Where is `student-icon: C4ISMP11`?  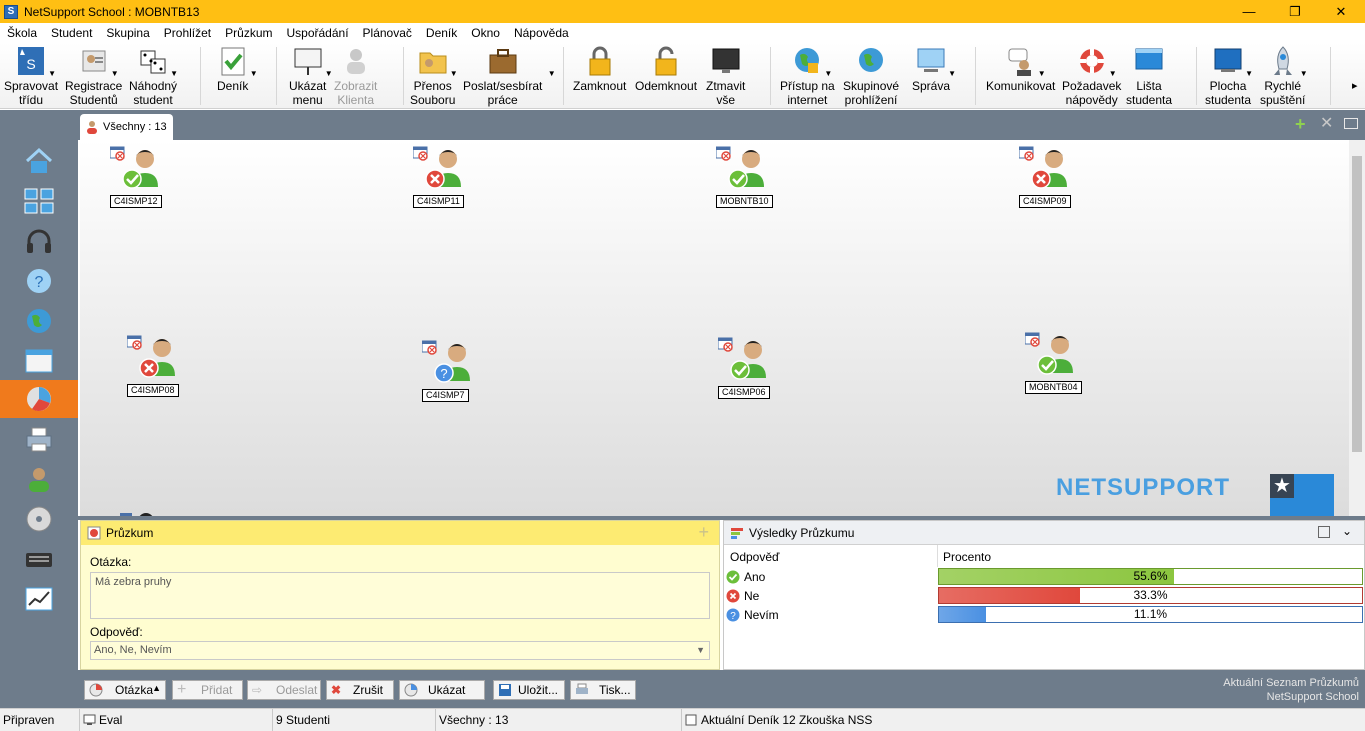 student-icon: C4ISMP11 is located at coordinates (443, 176).